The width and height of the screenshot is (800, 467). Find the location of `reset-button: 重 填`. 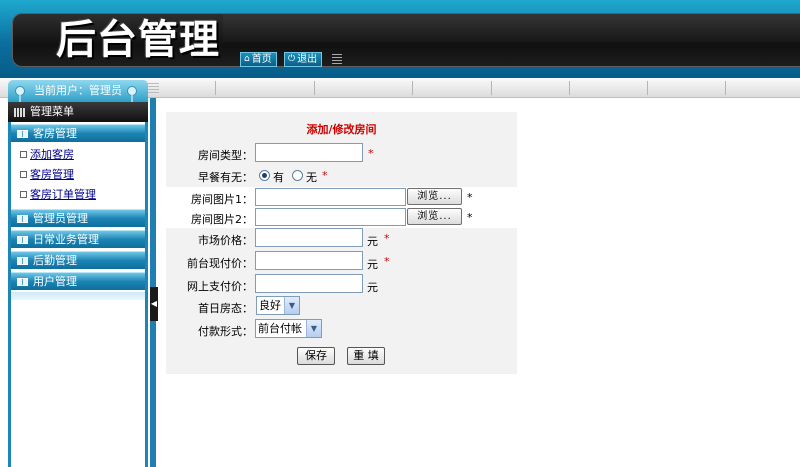

reset-button: 重 填 is located at coordinates (366, 356).